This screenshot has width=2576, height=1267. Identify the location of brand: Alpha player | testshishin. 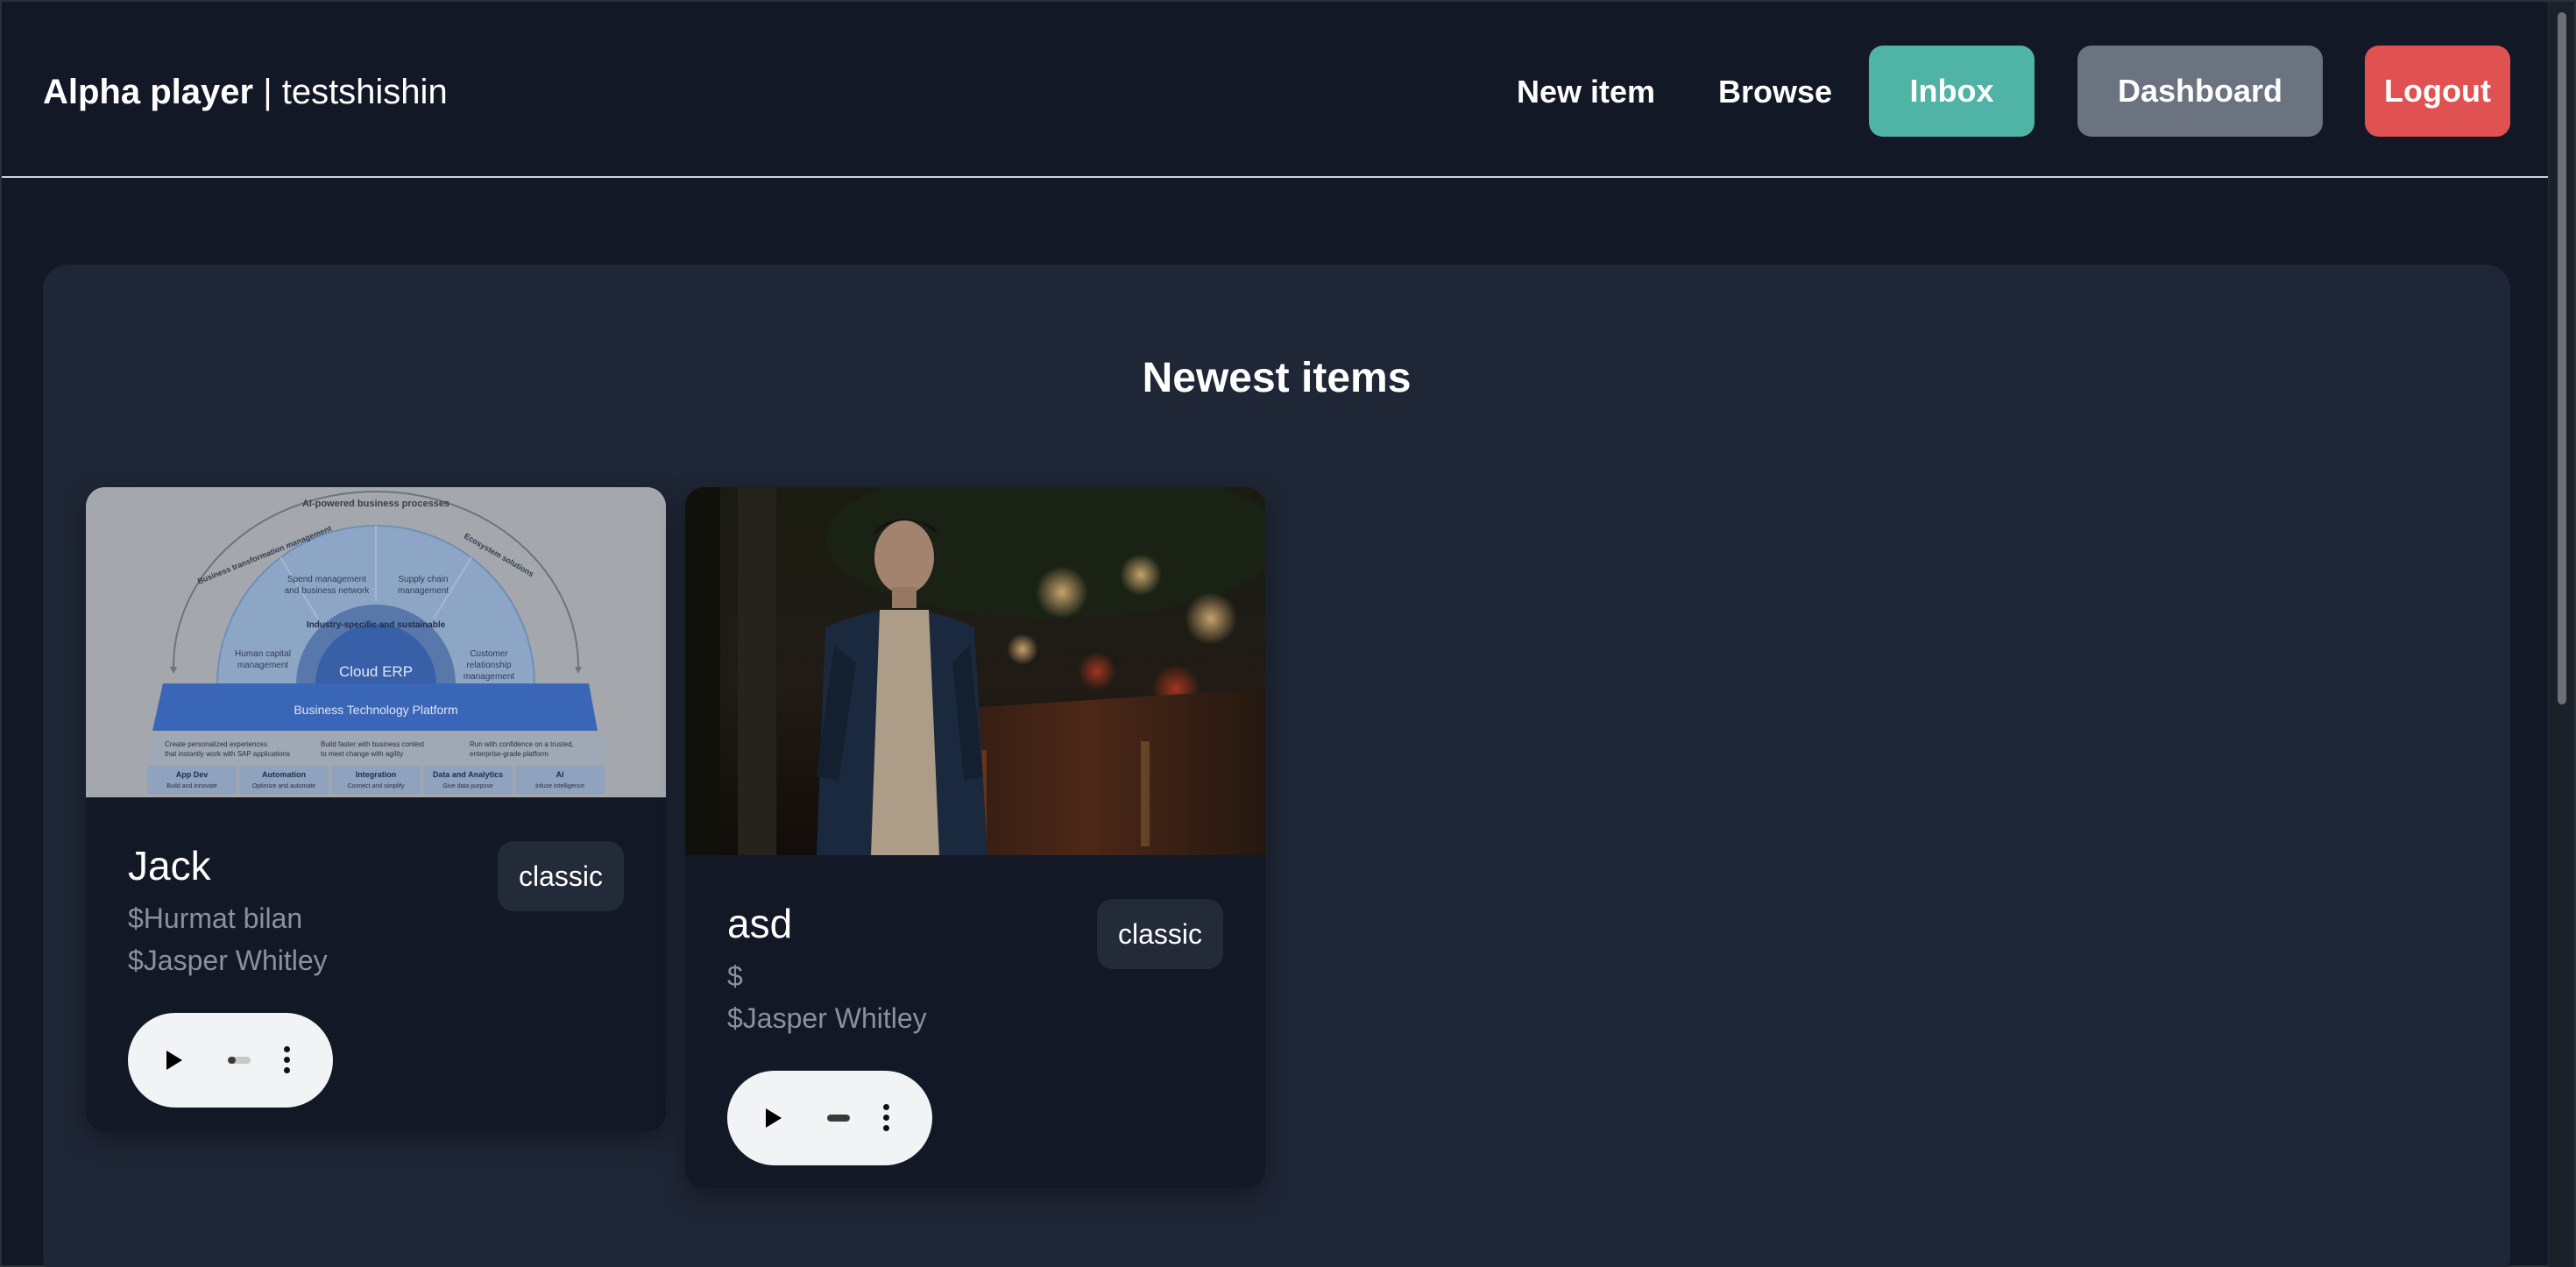
(245, 92).